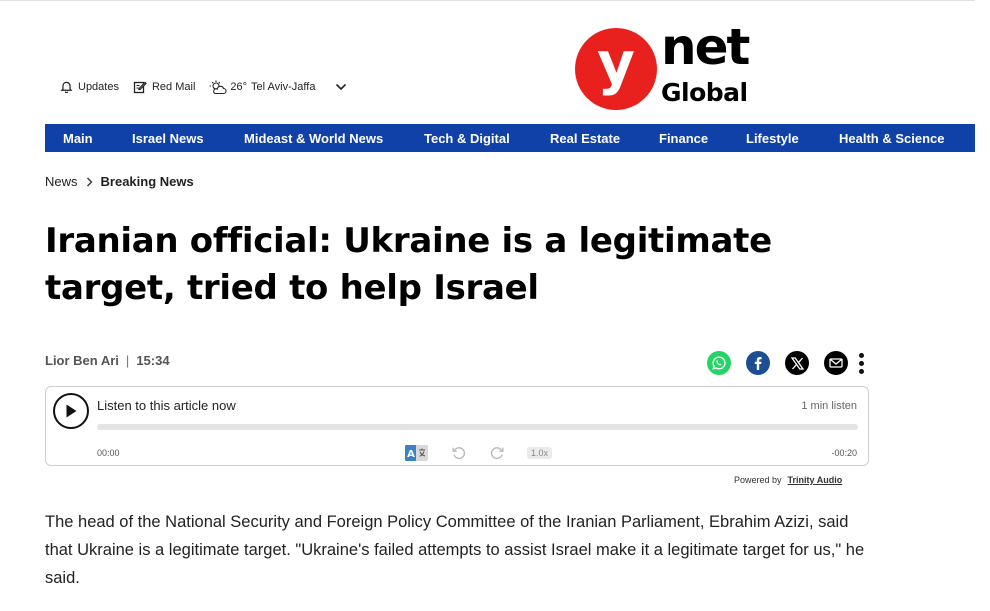  I want to click on speed-button: 1.0x, so click(540, 453).